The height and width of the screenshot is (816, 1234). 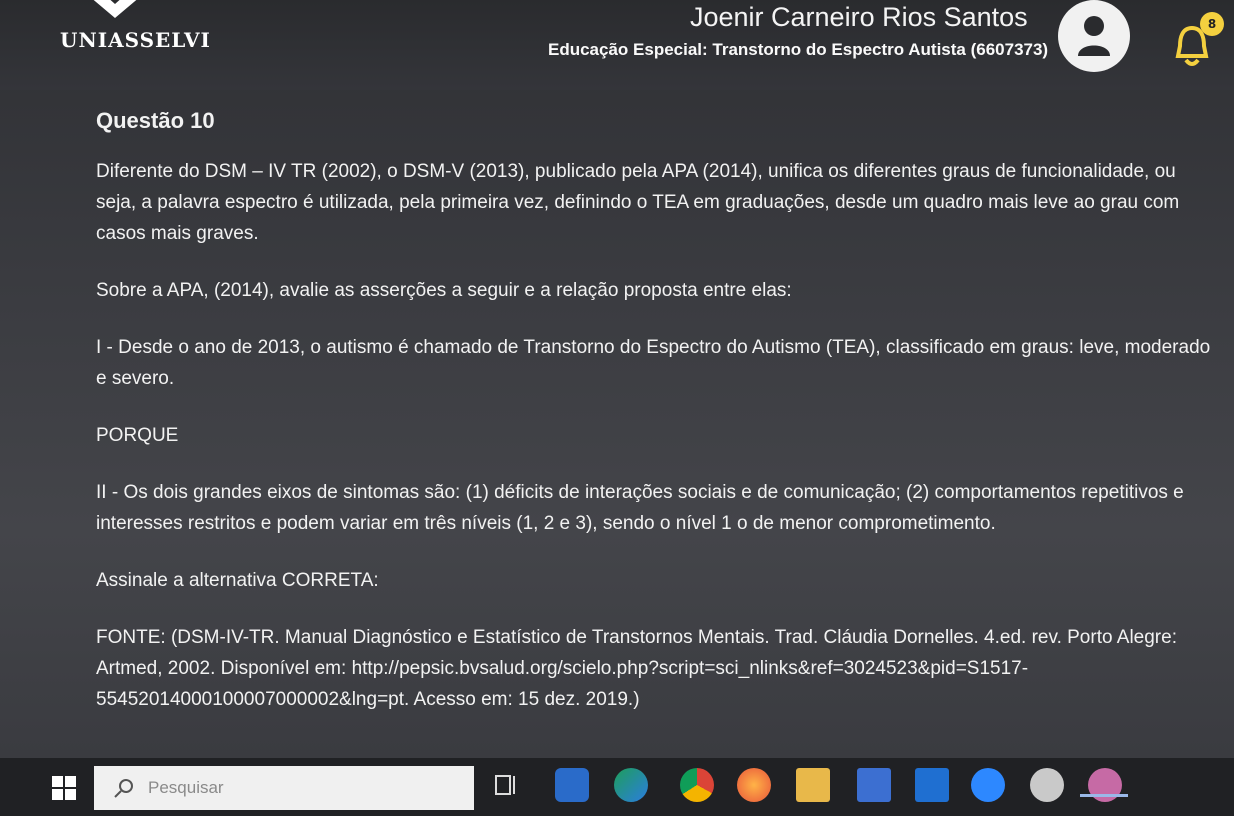 What do you see at coordinates (186, 787) in the screenshot?
I see `search-placeholder: Pesquisar` at bounding box center [186, 787].